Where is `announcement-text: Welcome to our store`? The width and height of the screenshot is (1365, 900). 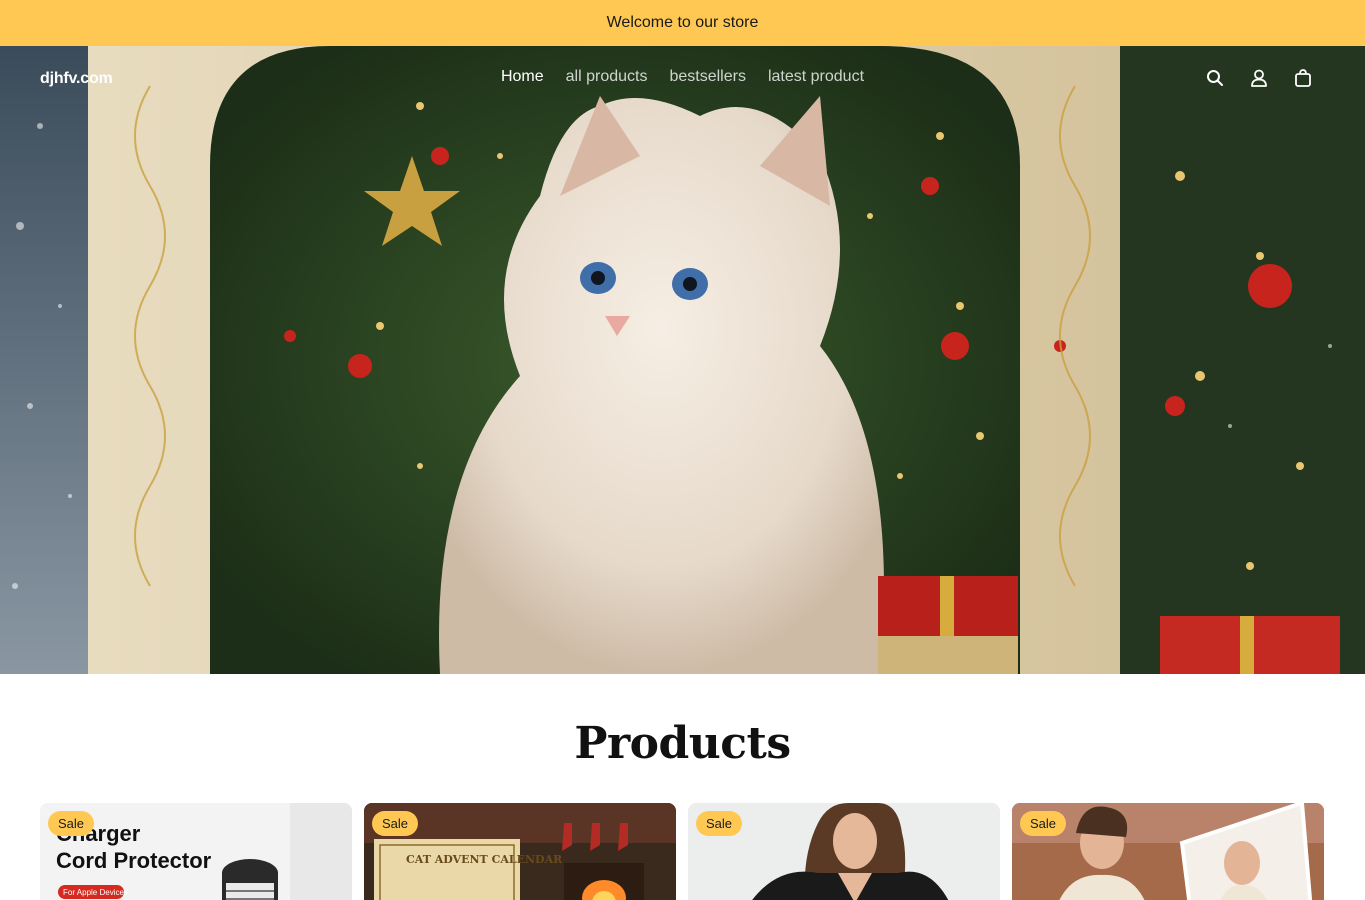
announcement-text: Welcome to our store is located at coordinates (682, 22).